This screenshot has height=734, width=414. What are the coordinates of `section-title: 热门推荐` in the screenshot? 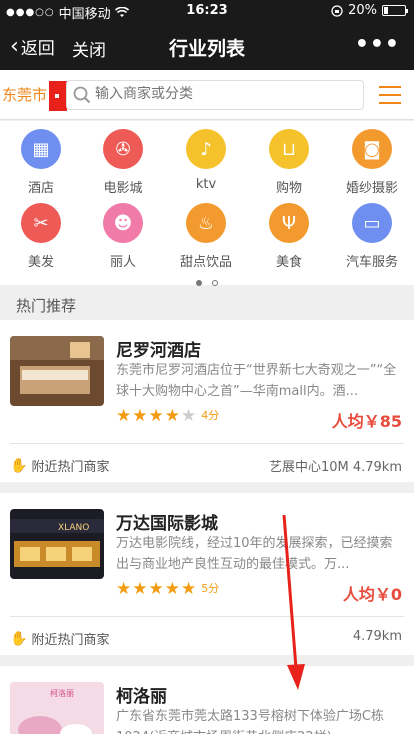 It's located at (46, 306).